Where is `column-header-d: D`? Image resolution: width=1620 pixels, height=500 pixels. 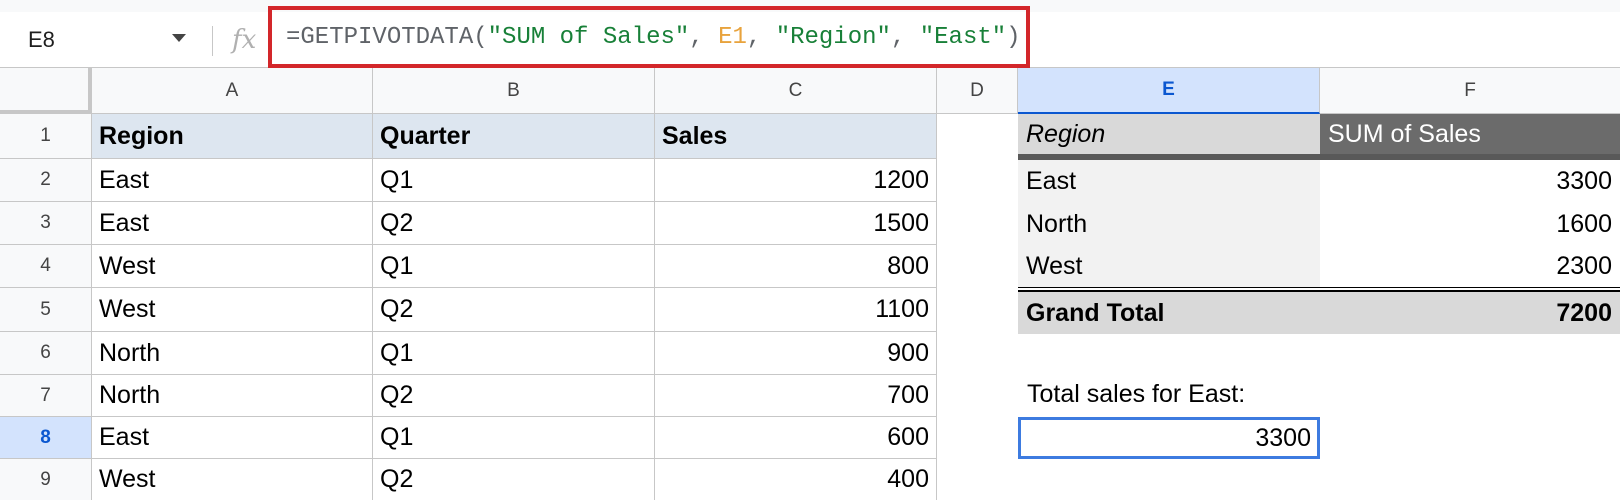
column-header-d: D is located at coordinates (977, 91).